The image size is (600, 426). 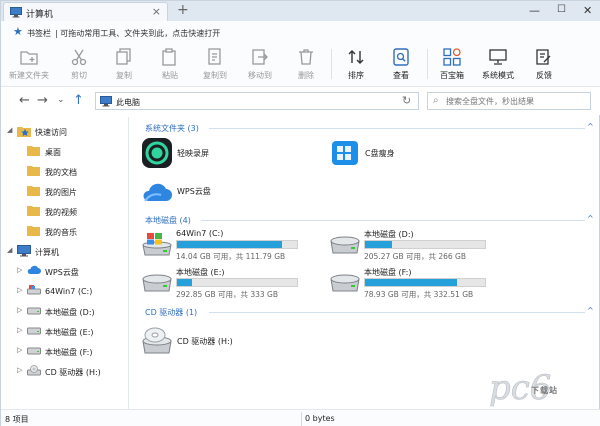 What do you see at coordinates (18, 31) in the screenshot?
I see `star-icon: ★` at bounding box center [18, 31].